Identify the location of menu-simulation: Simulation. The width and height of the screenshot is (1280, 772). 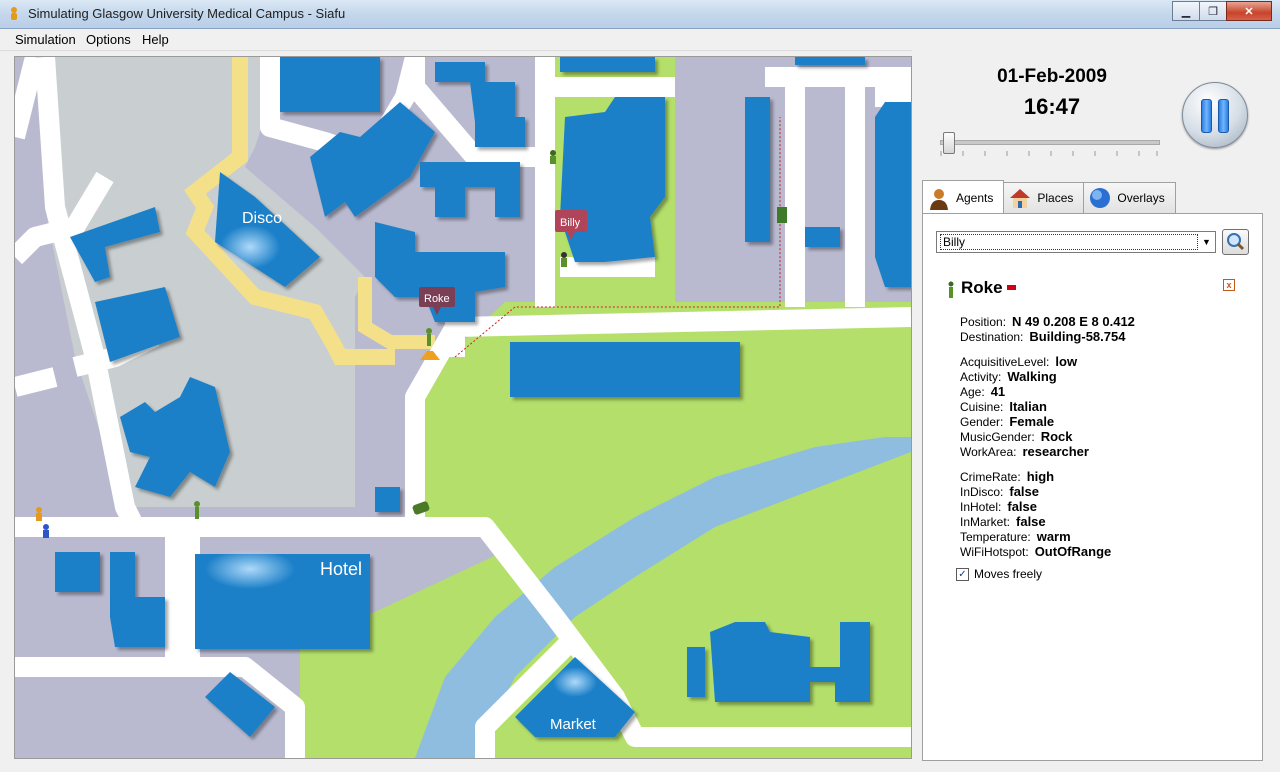
(45, 39).